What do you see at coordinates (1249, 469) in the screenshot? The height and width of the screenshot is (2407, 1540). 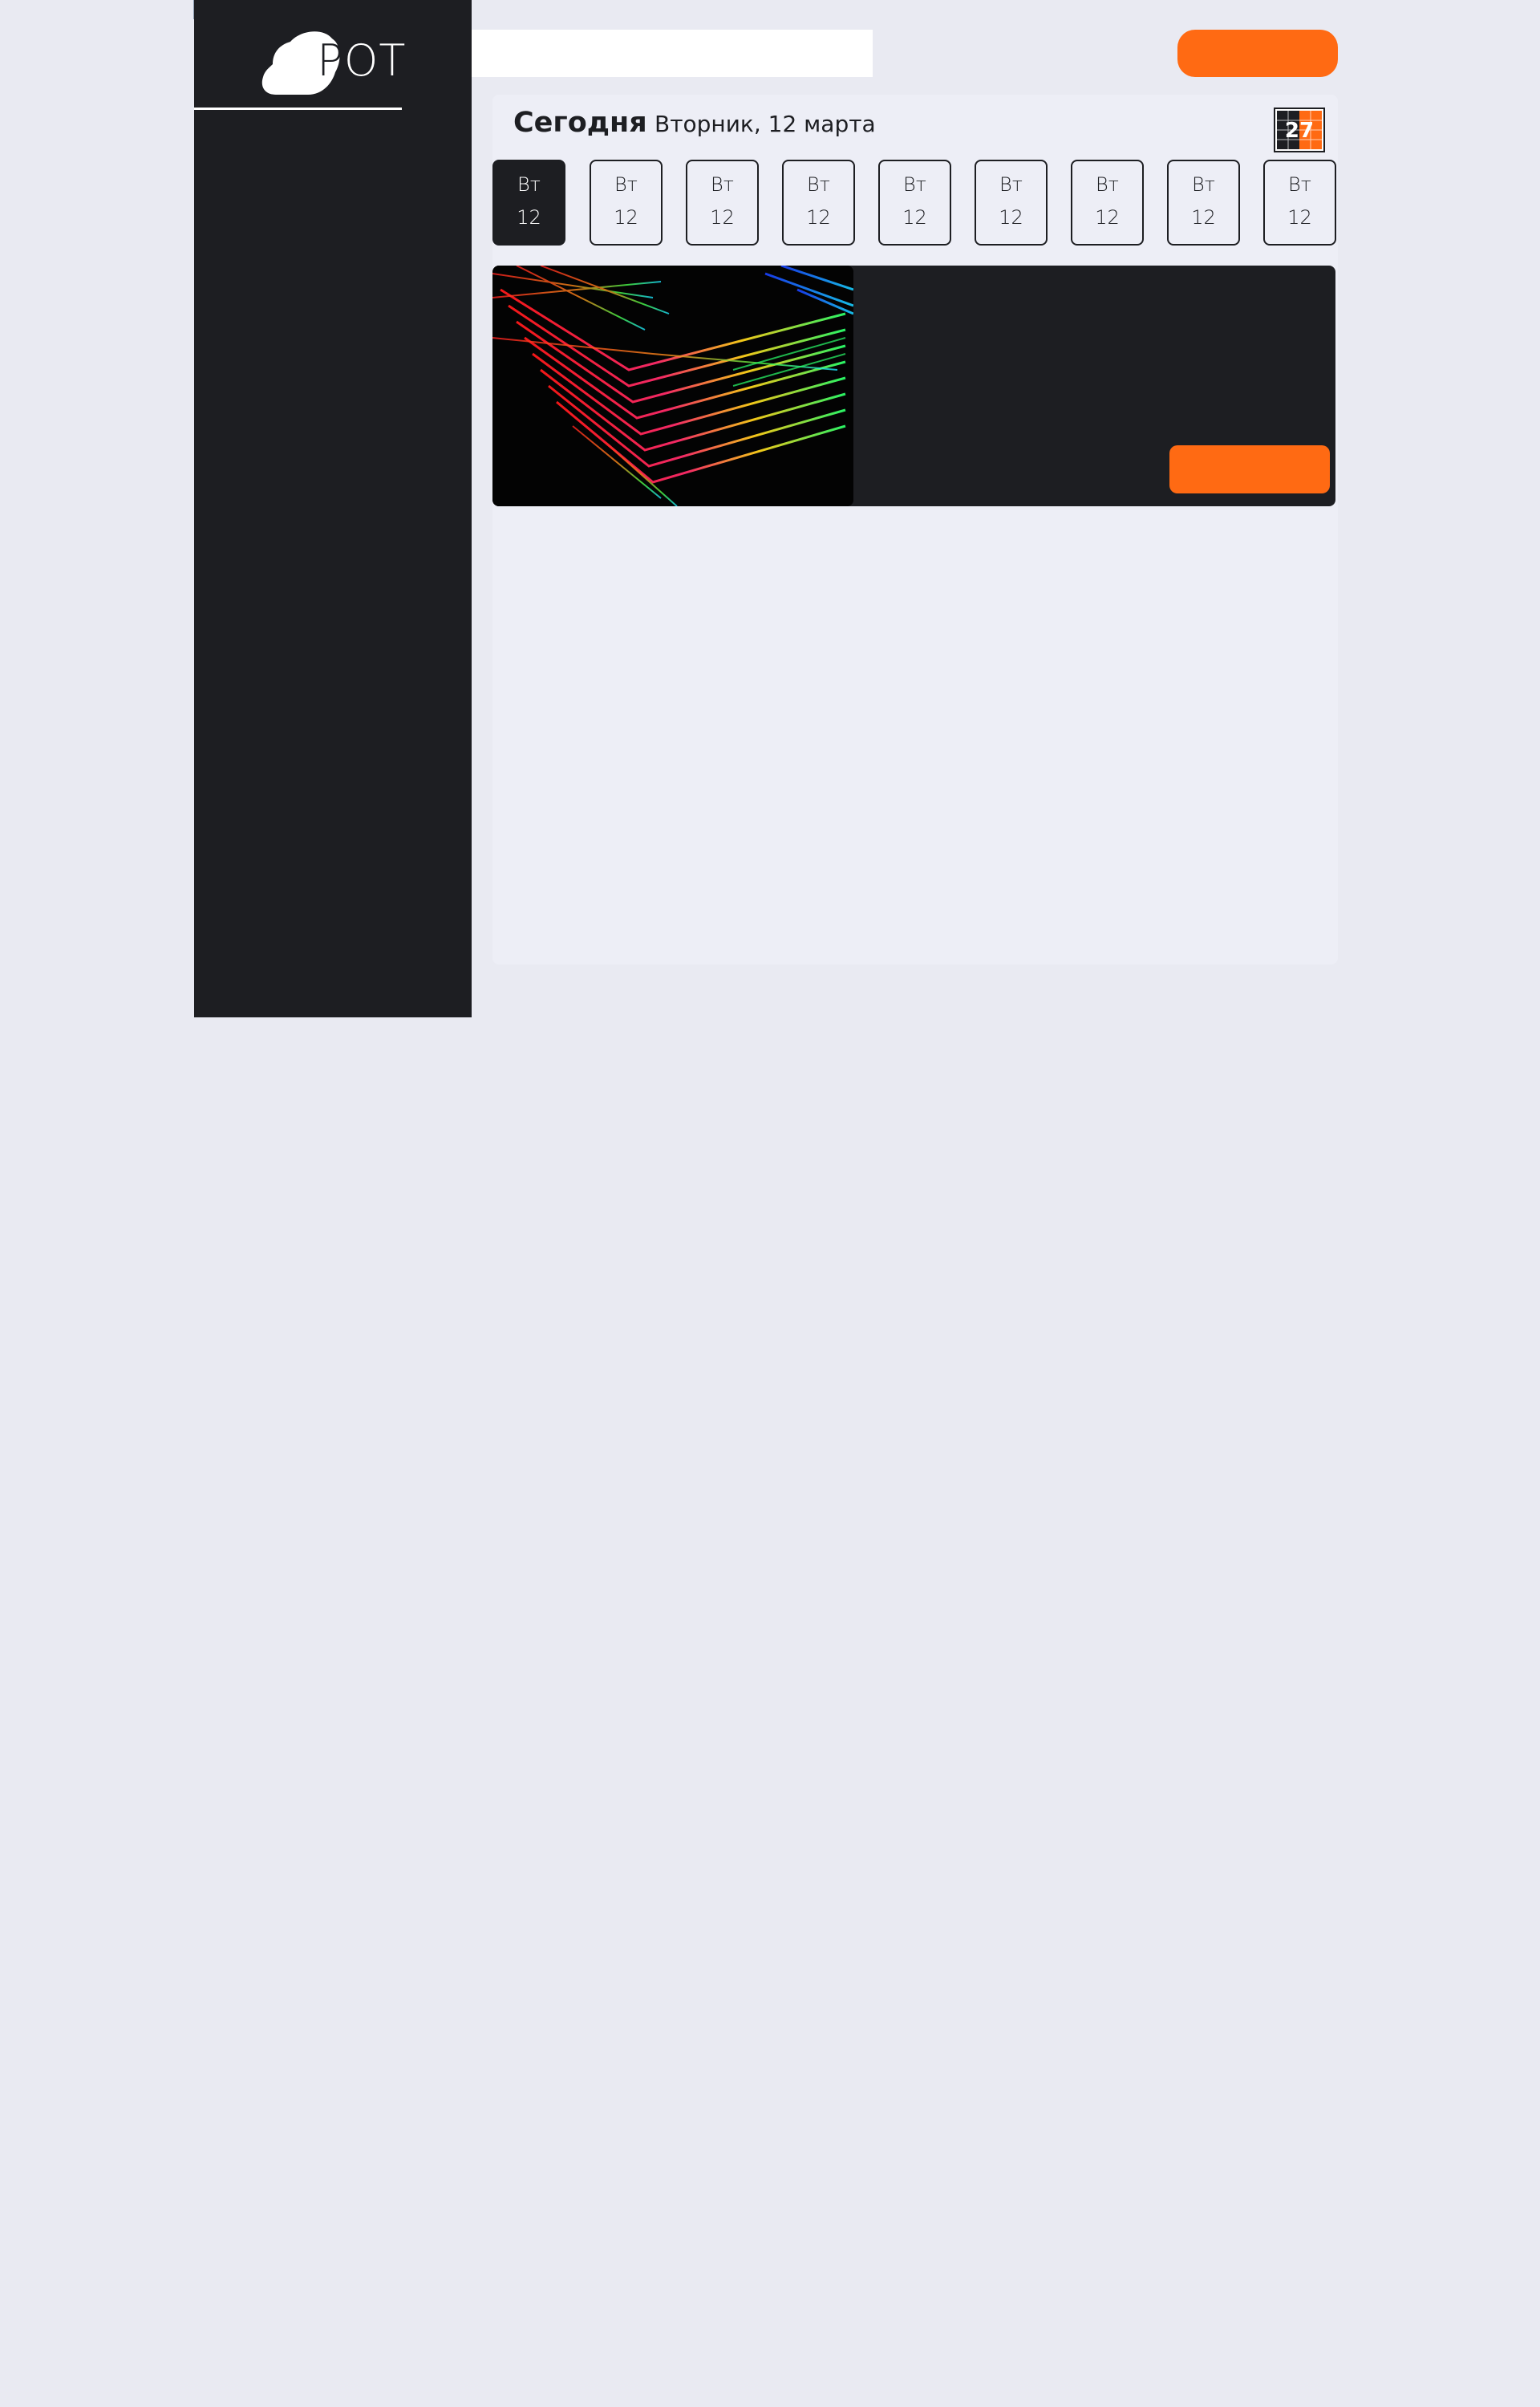 I see `event-action-button` at bounding box center [1249, 469].